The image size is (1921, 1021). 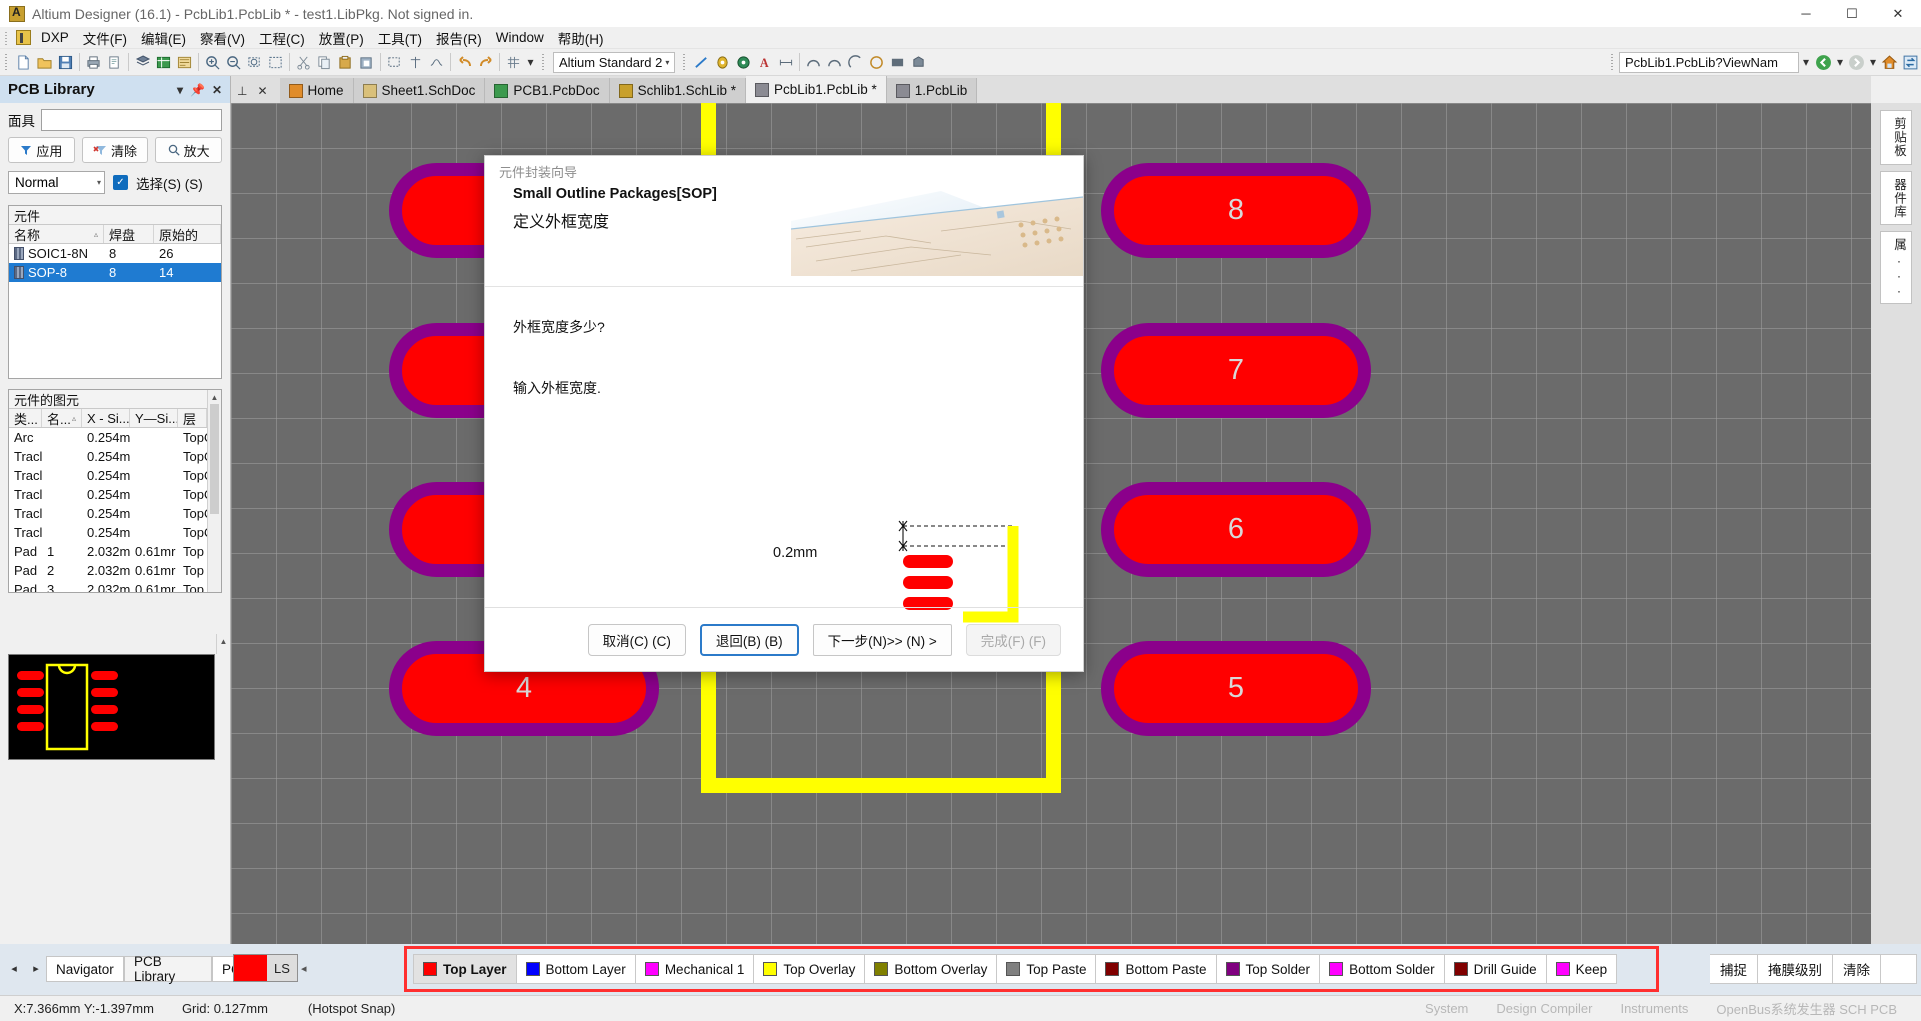 I want to click on vtab-library: 器件库, so click(x=1896, y=197).